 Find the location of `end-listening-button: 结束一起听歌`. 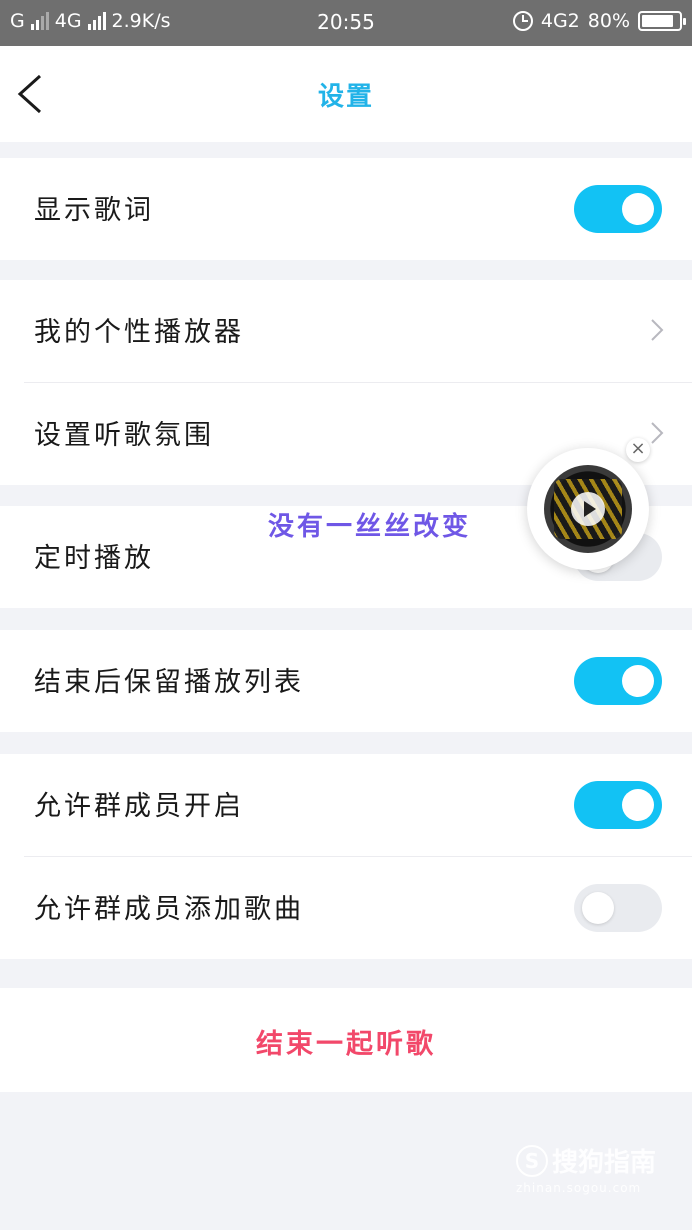

end-listening-button: 结束一起听歌 is located at coordinates (346, 1040).